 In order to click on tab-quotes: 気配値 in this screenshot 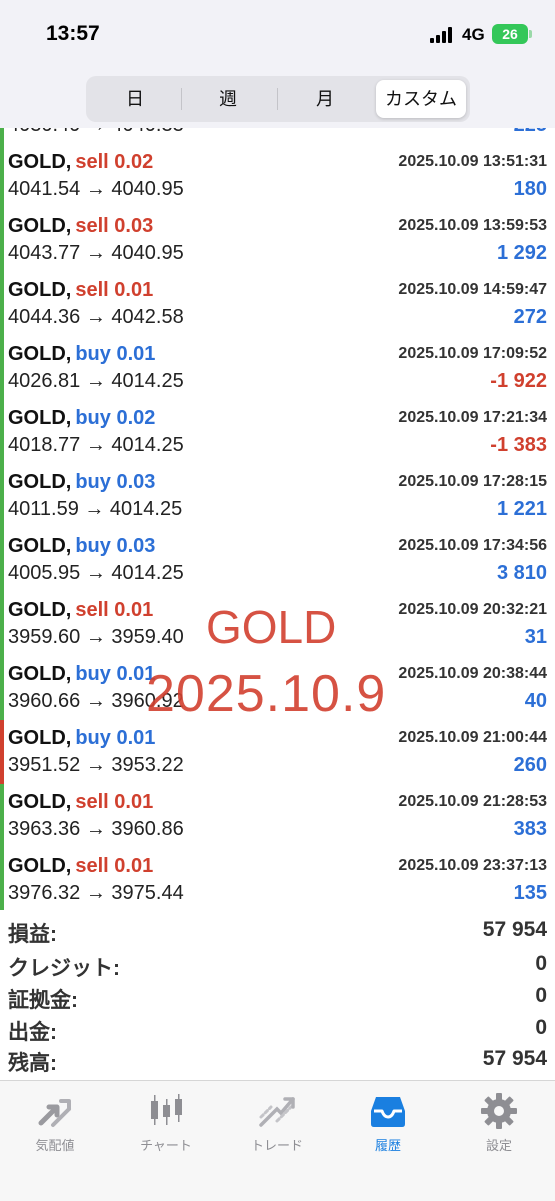, I will do `click(55, 1126)`.